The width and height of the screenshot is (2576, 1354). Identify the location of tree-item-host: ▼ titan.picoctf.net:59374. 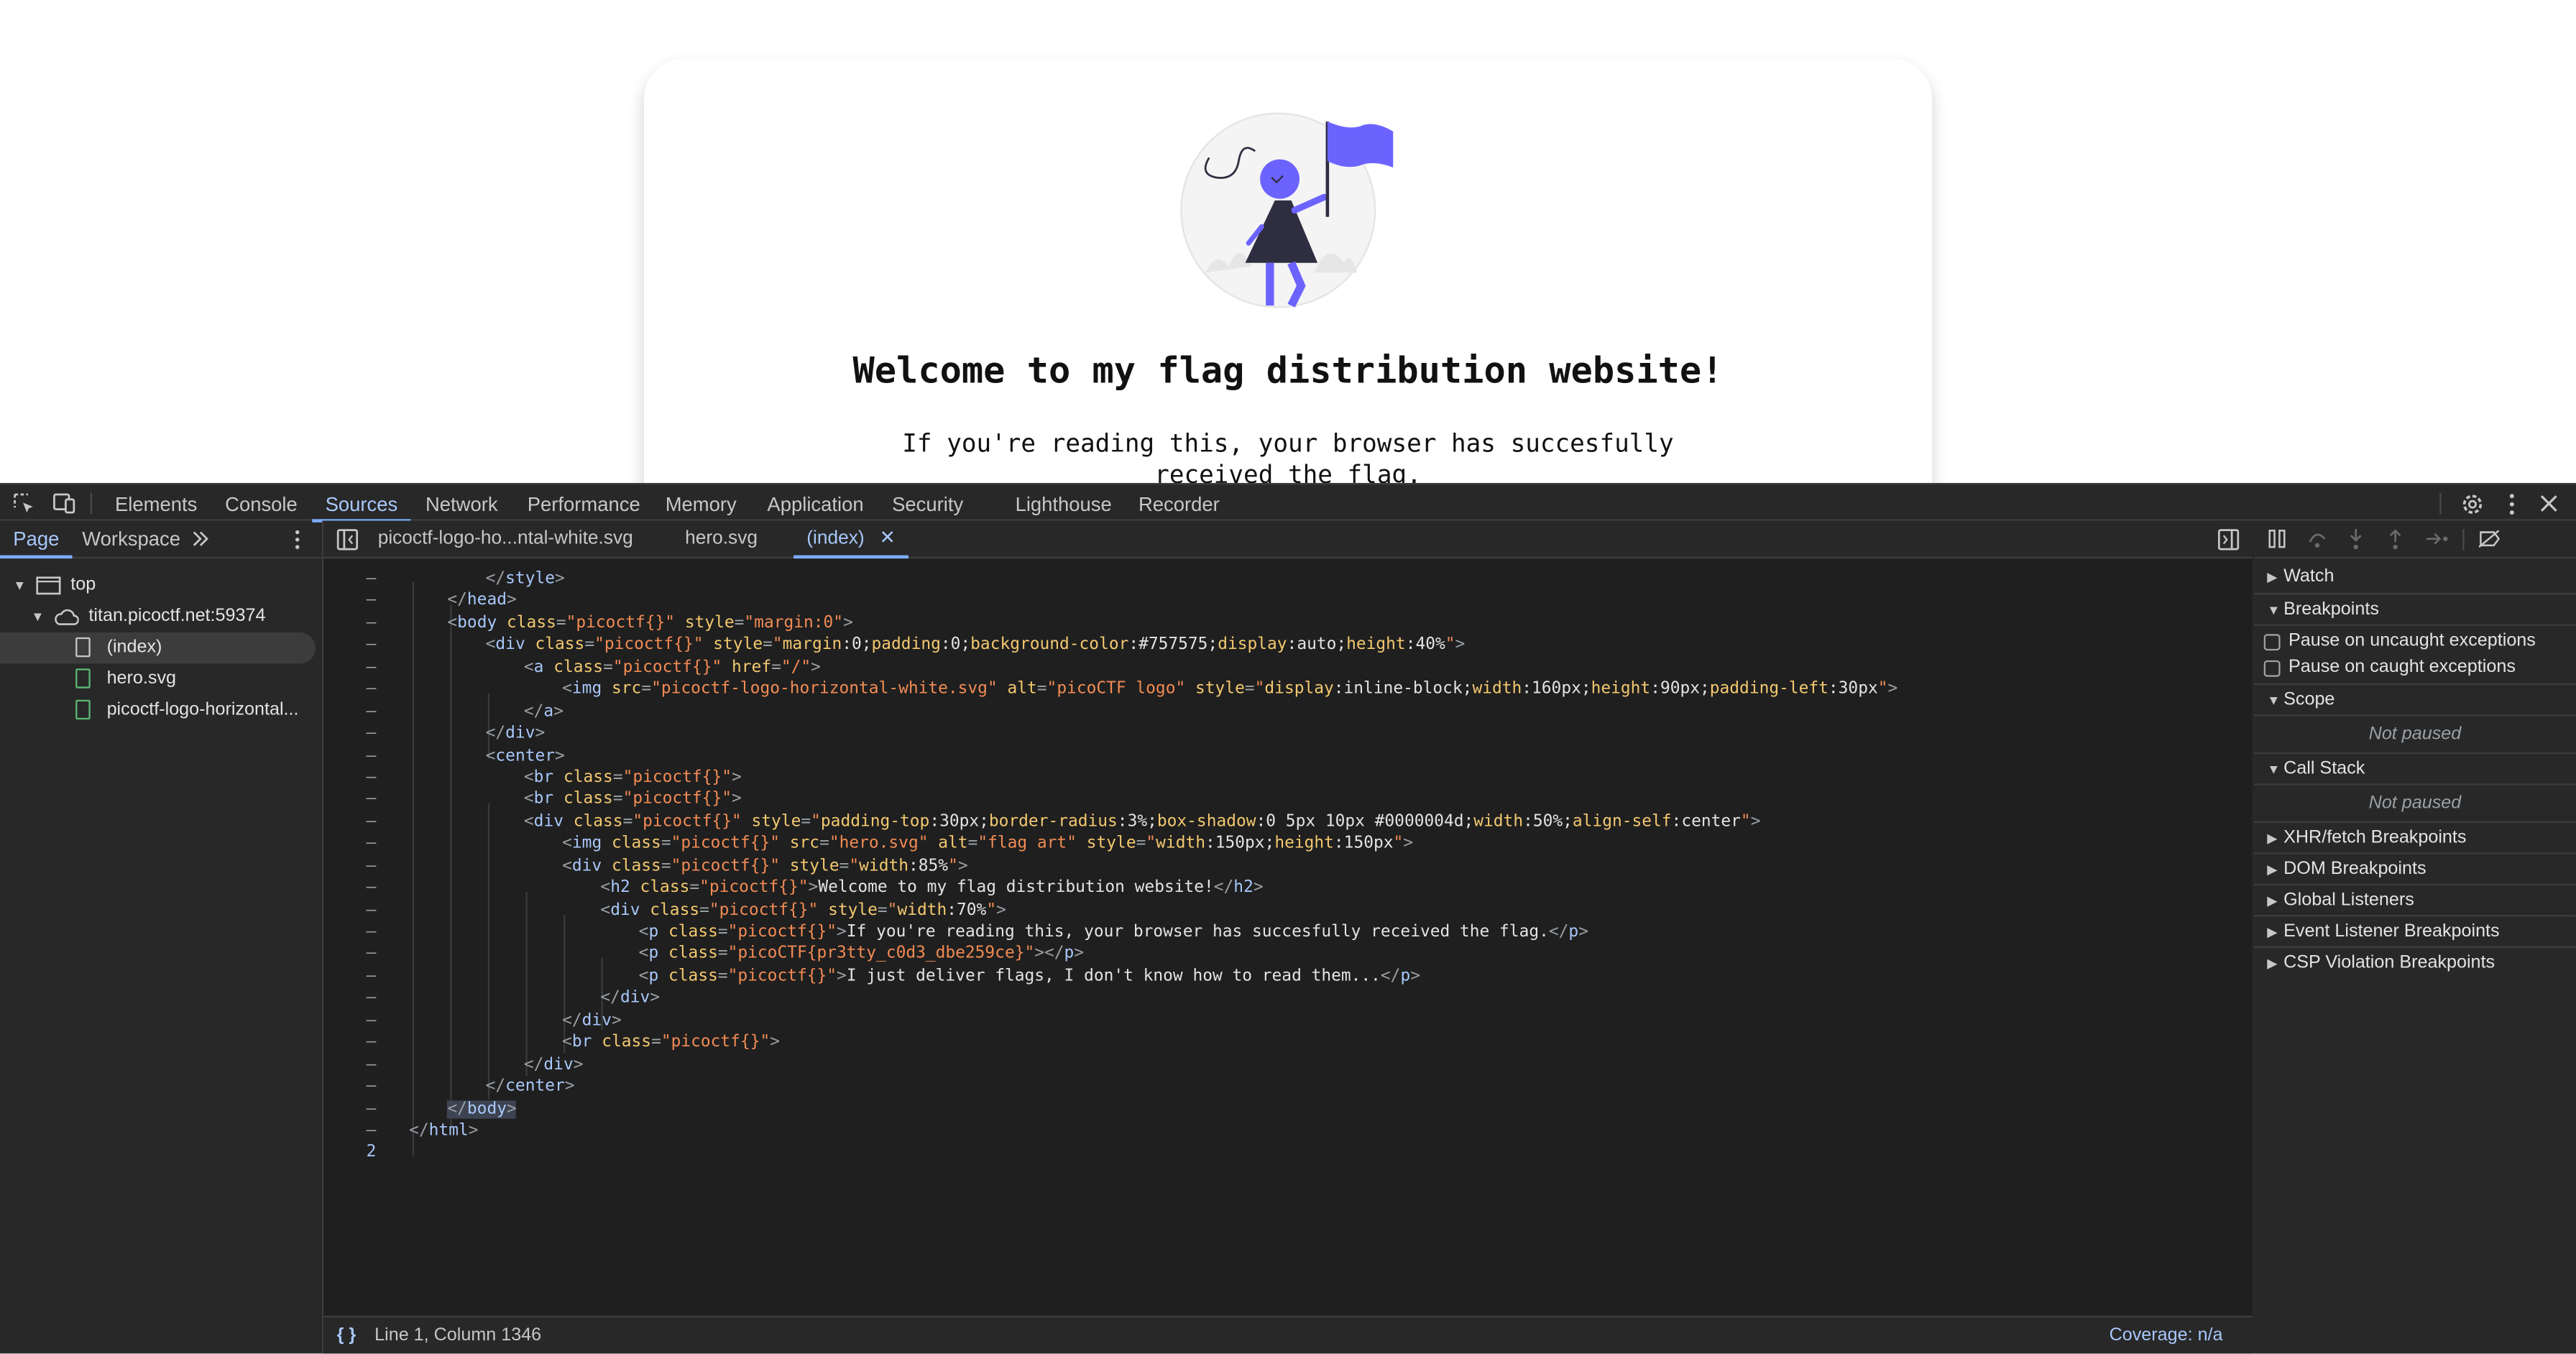
(161, 617).